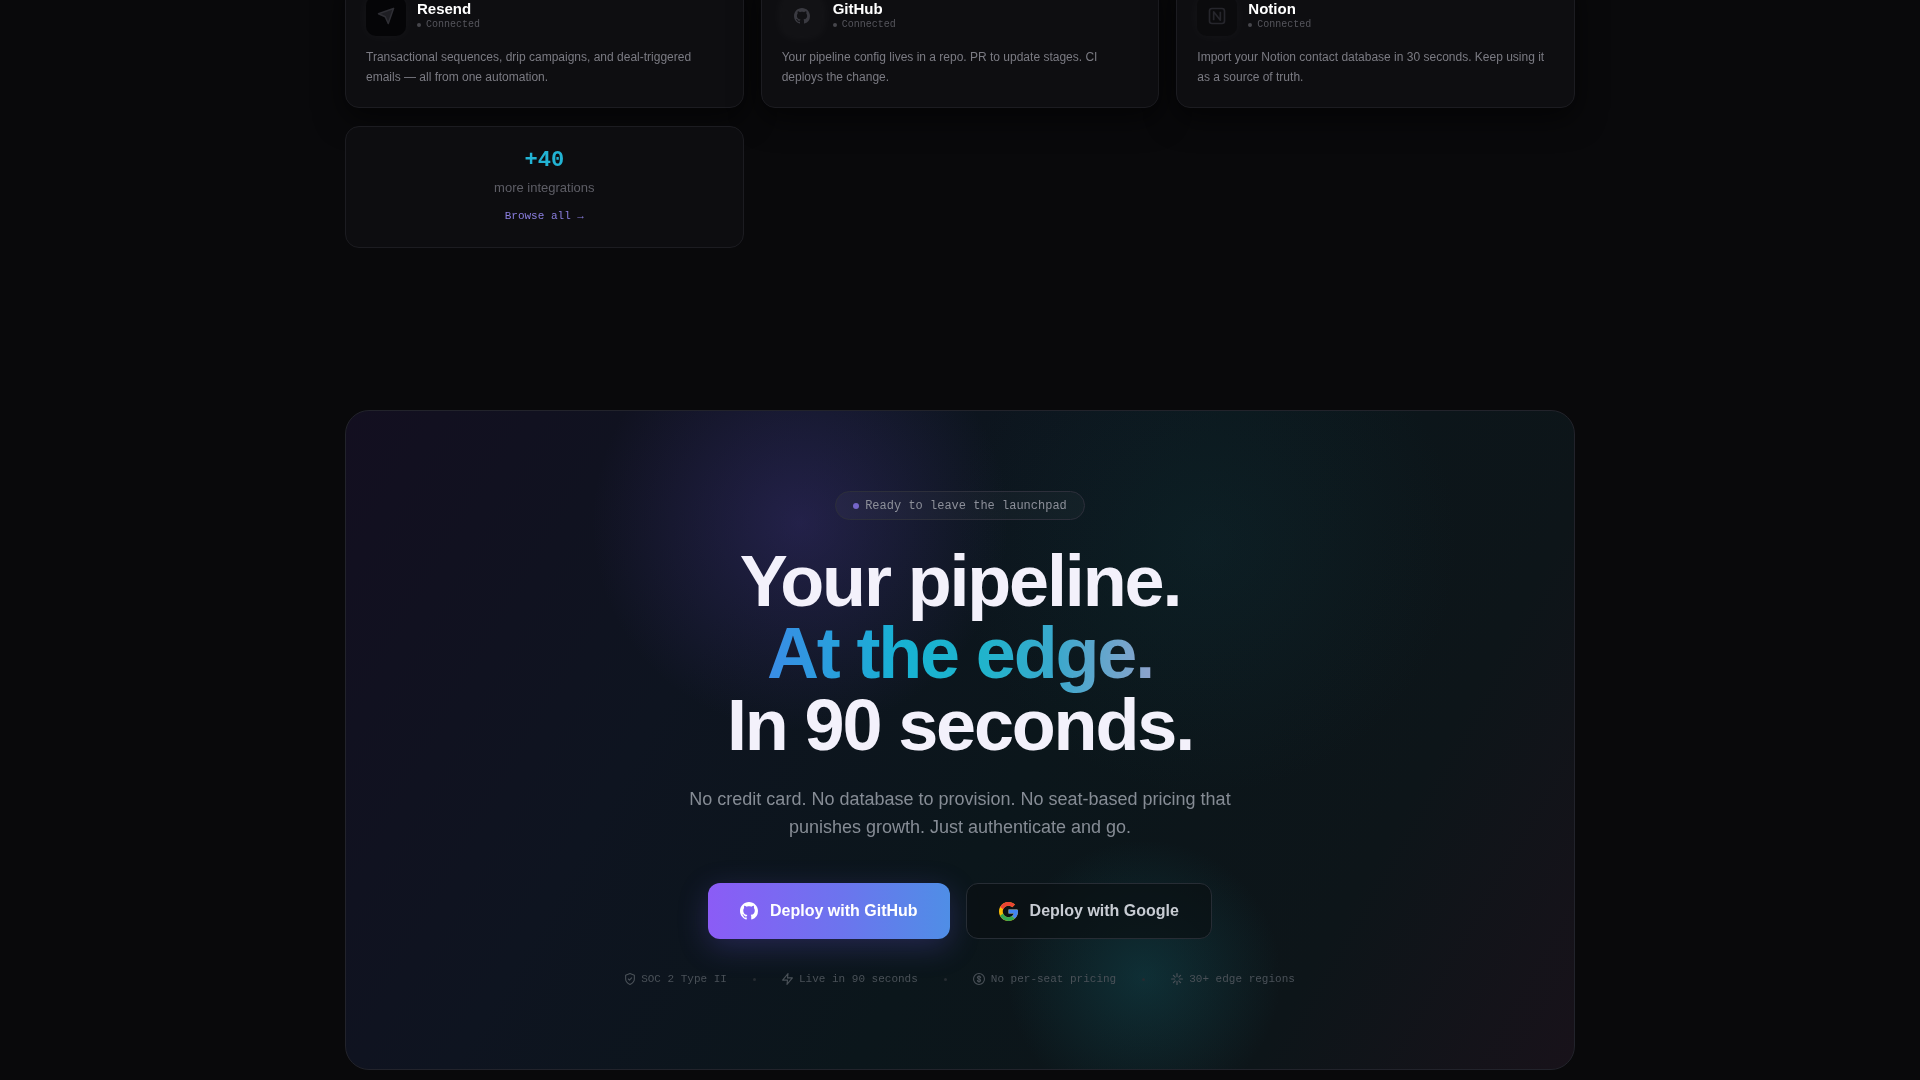 The width and height of the screenshot is (1920, 1080). Describe the element at coordinates (960, 813) in the screenshot. I see `cta-description: No credit card. No database to provision. No seat-based pricing that punishes growth. Just authenticate and go.` at that location.